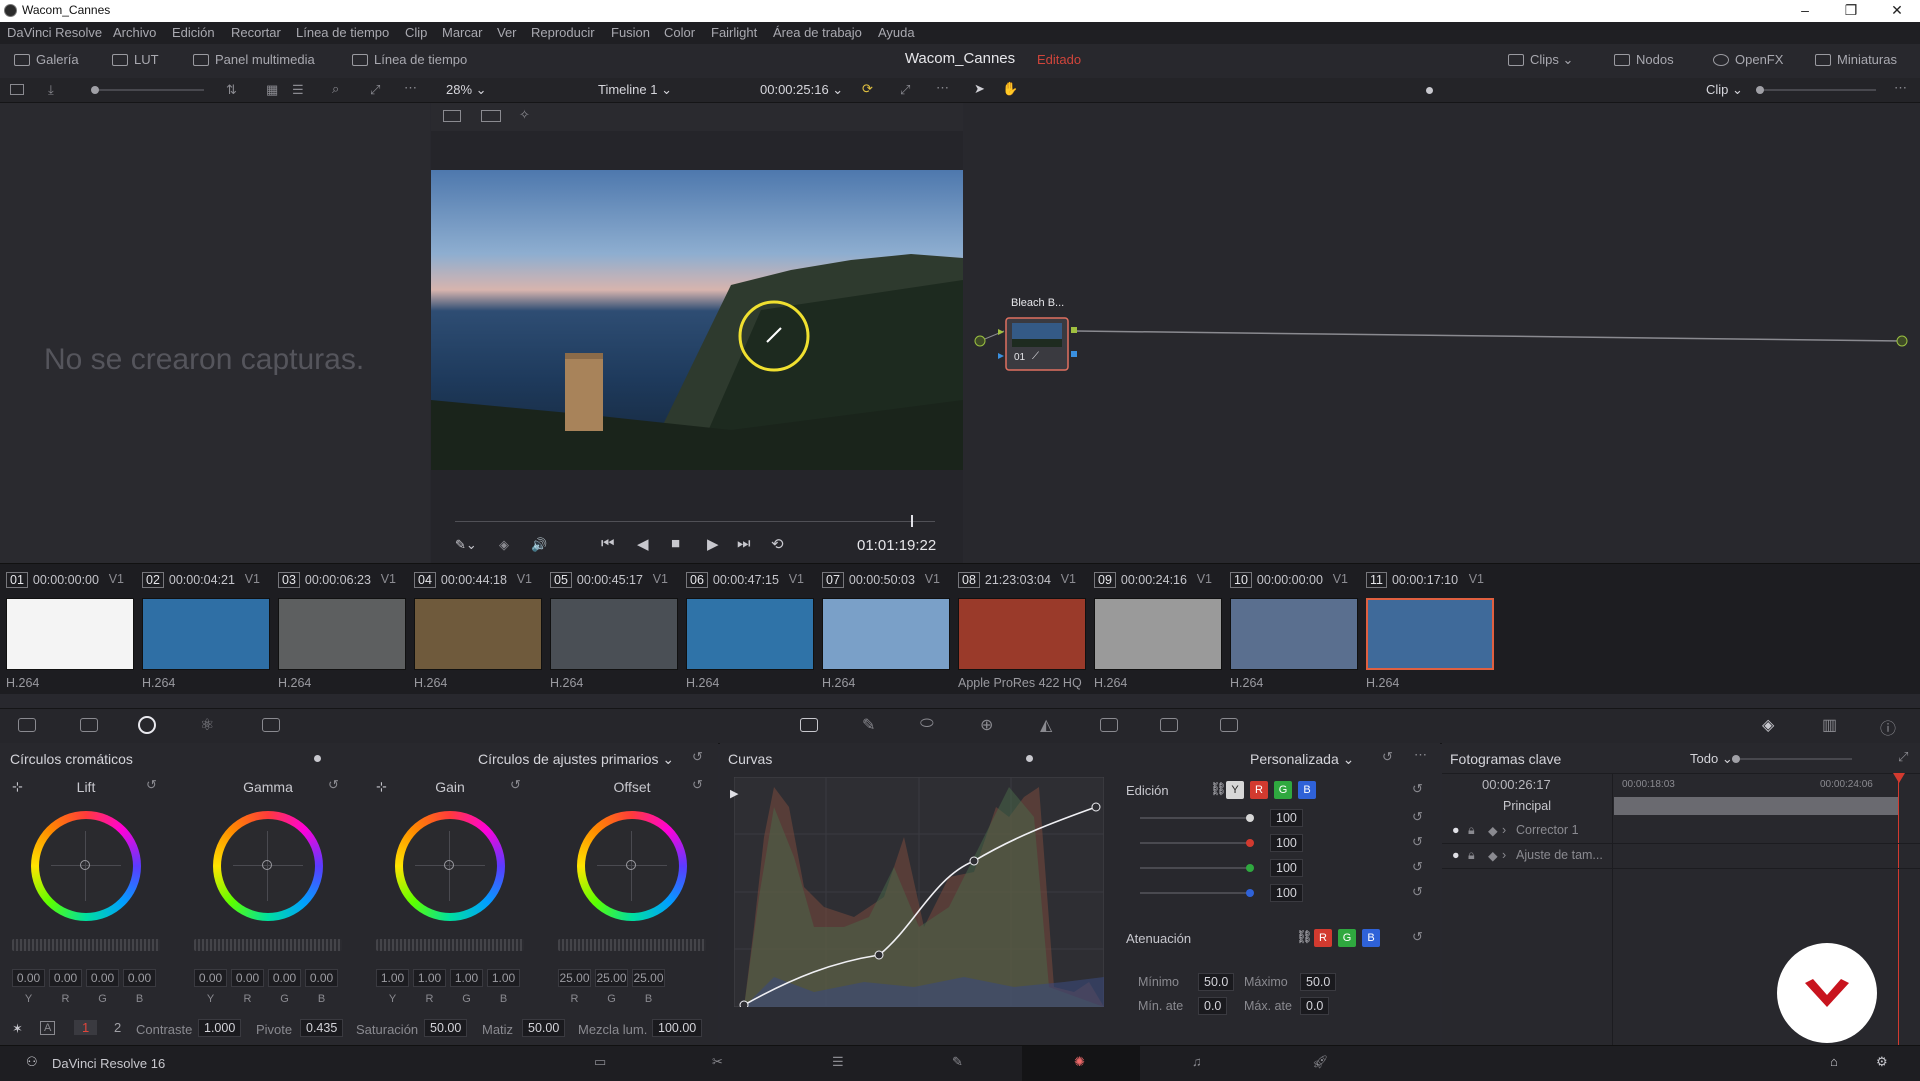 This screenshot has height=1081, width=1920. What do you see at coordinates (466, 545) in the screenshot?
I see `viewer-tool-icon: ✎⌄` at bounding box center [466, 545].